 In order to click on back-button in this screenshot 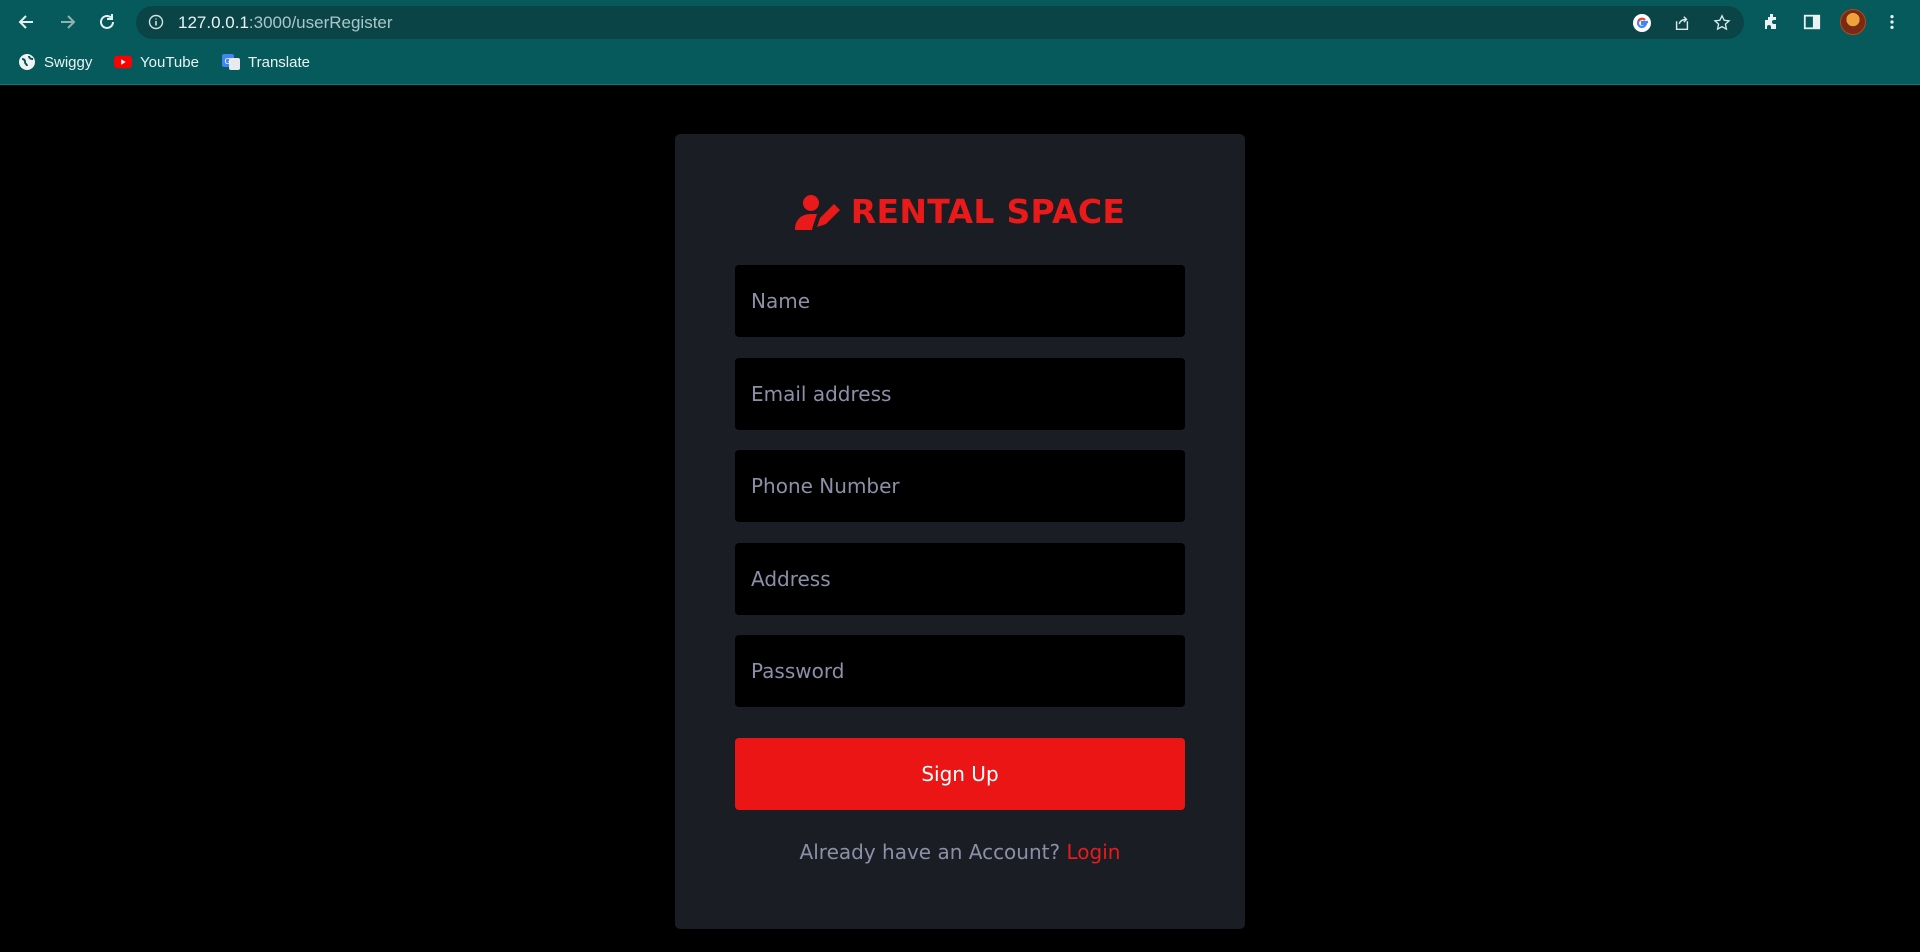, I will do `click(27, 22)`.